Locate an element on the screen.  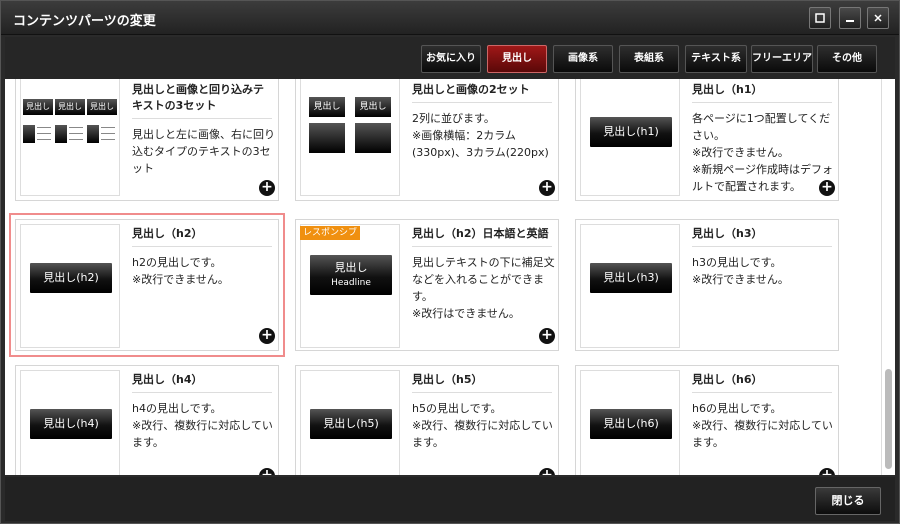
card-description: 見出しと左に画像、右に回り込むタイプのテキストの3セット is located at coordinates (203, 151).